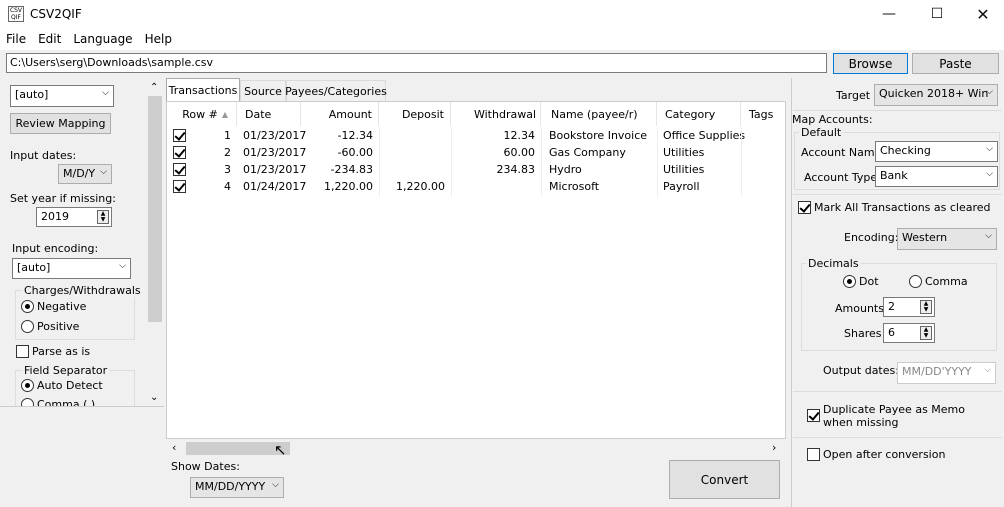 The width and height of the screenshot is (1004, 507). I want to click on column-header-withdrawal: Withdrawal, so click(496, 114).